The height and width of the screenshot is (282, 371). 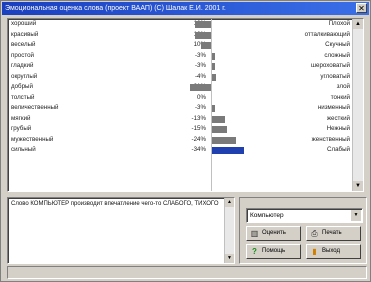 I want to click on right-adjective: низменный, so click(x=333, y=107).